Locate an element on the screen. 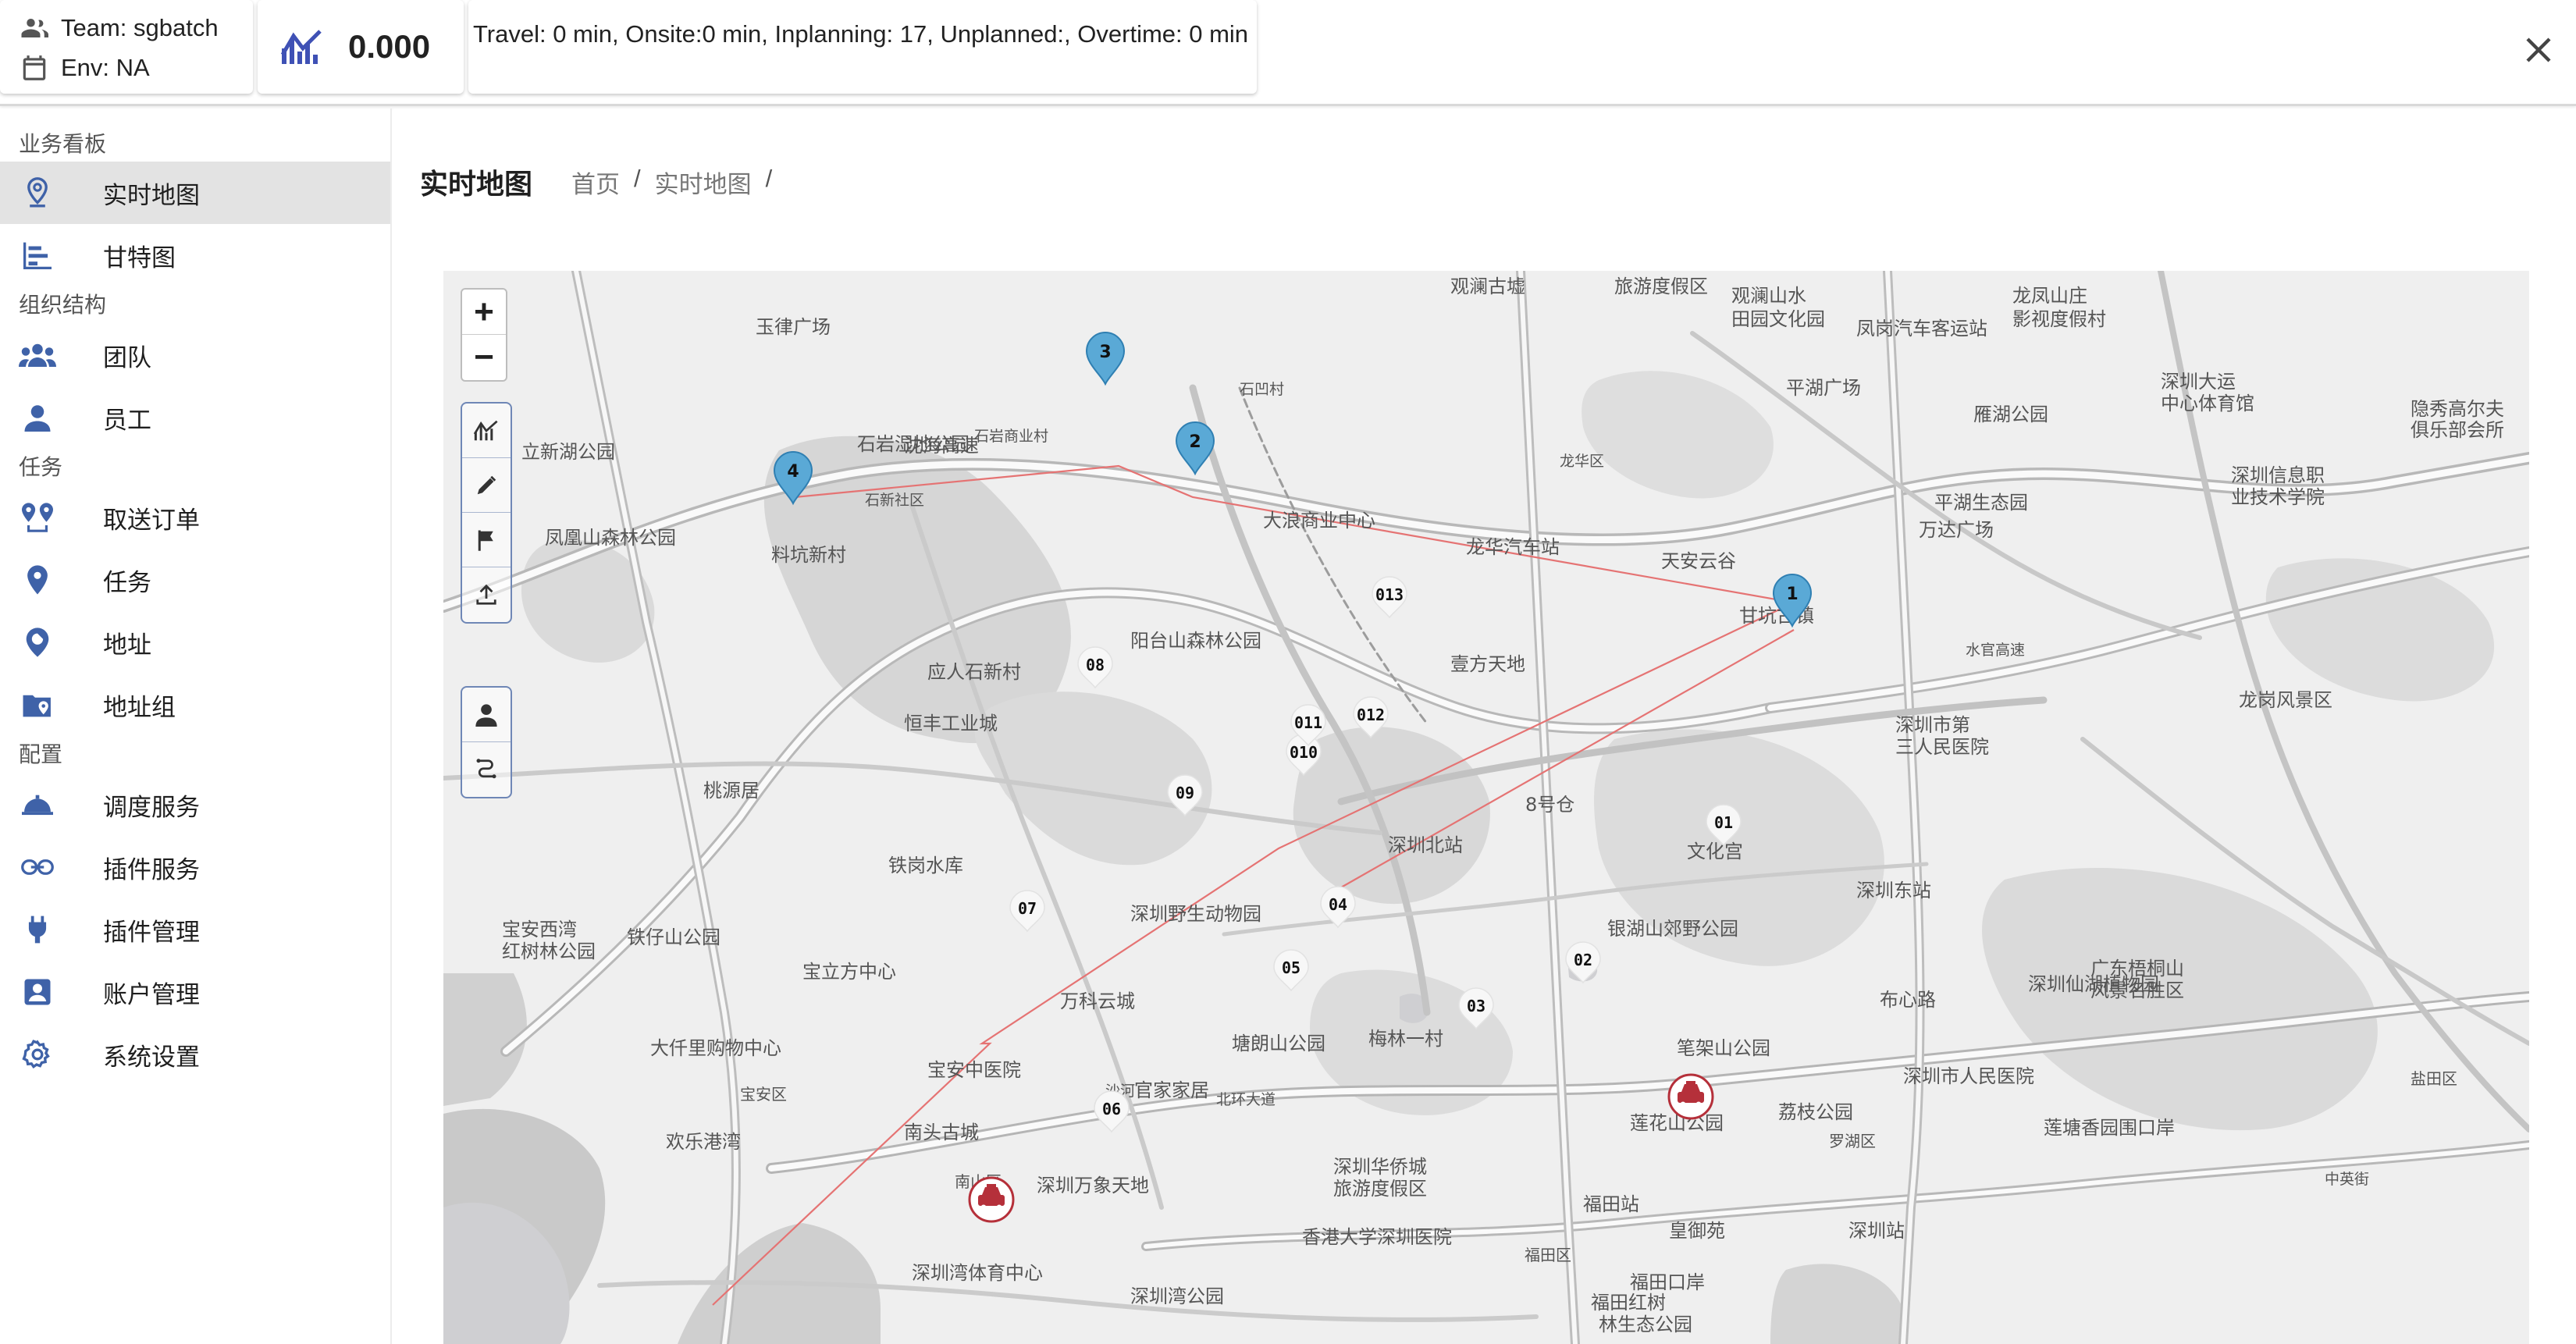 This screenshot has height=1344, width=2576. plug-icon is located at coordinates (37, 929).